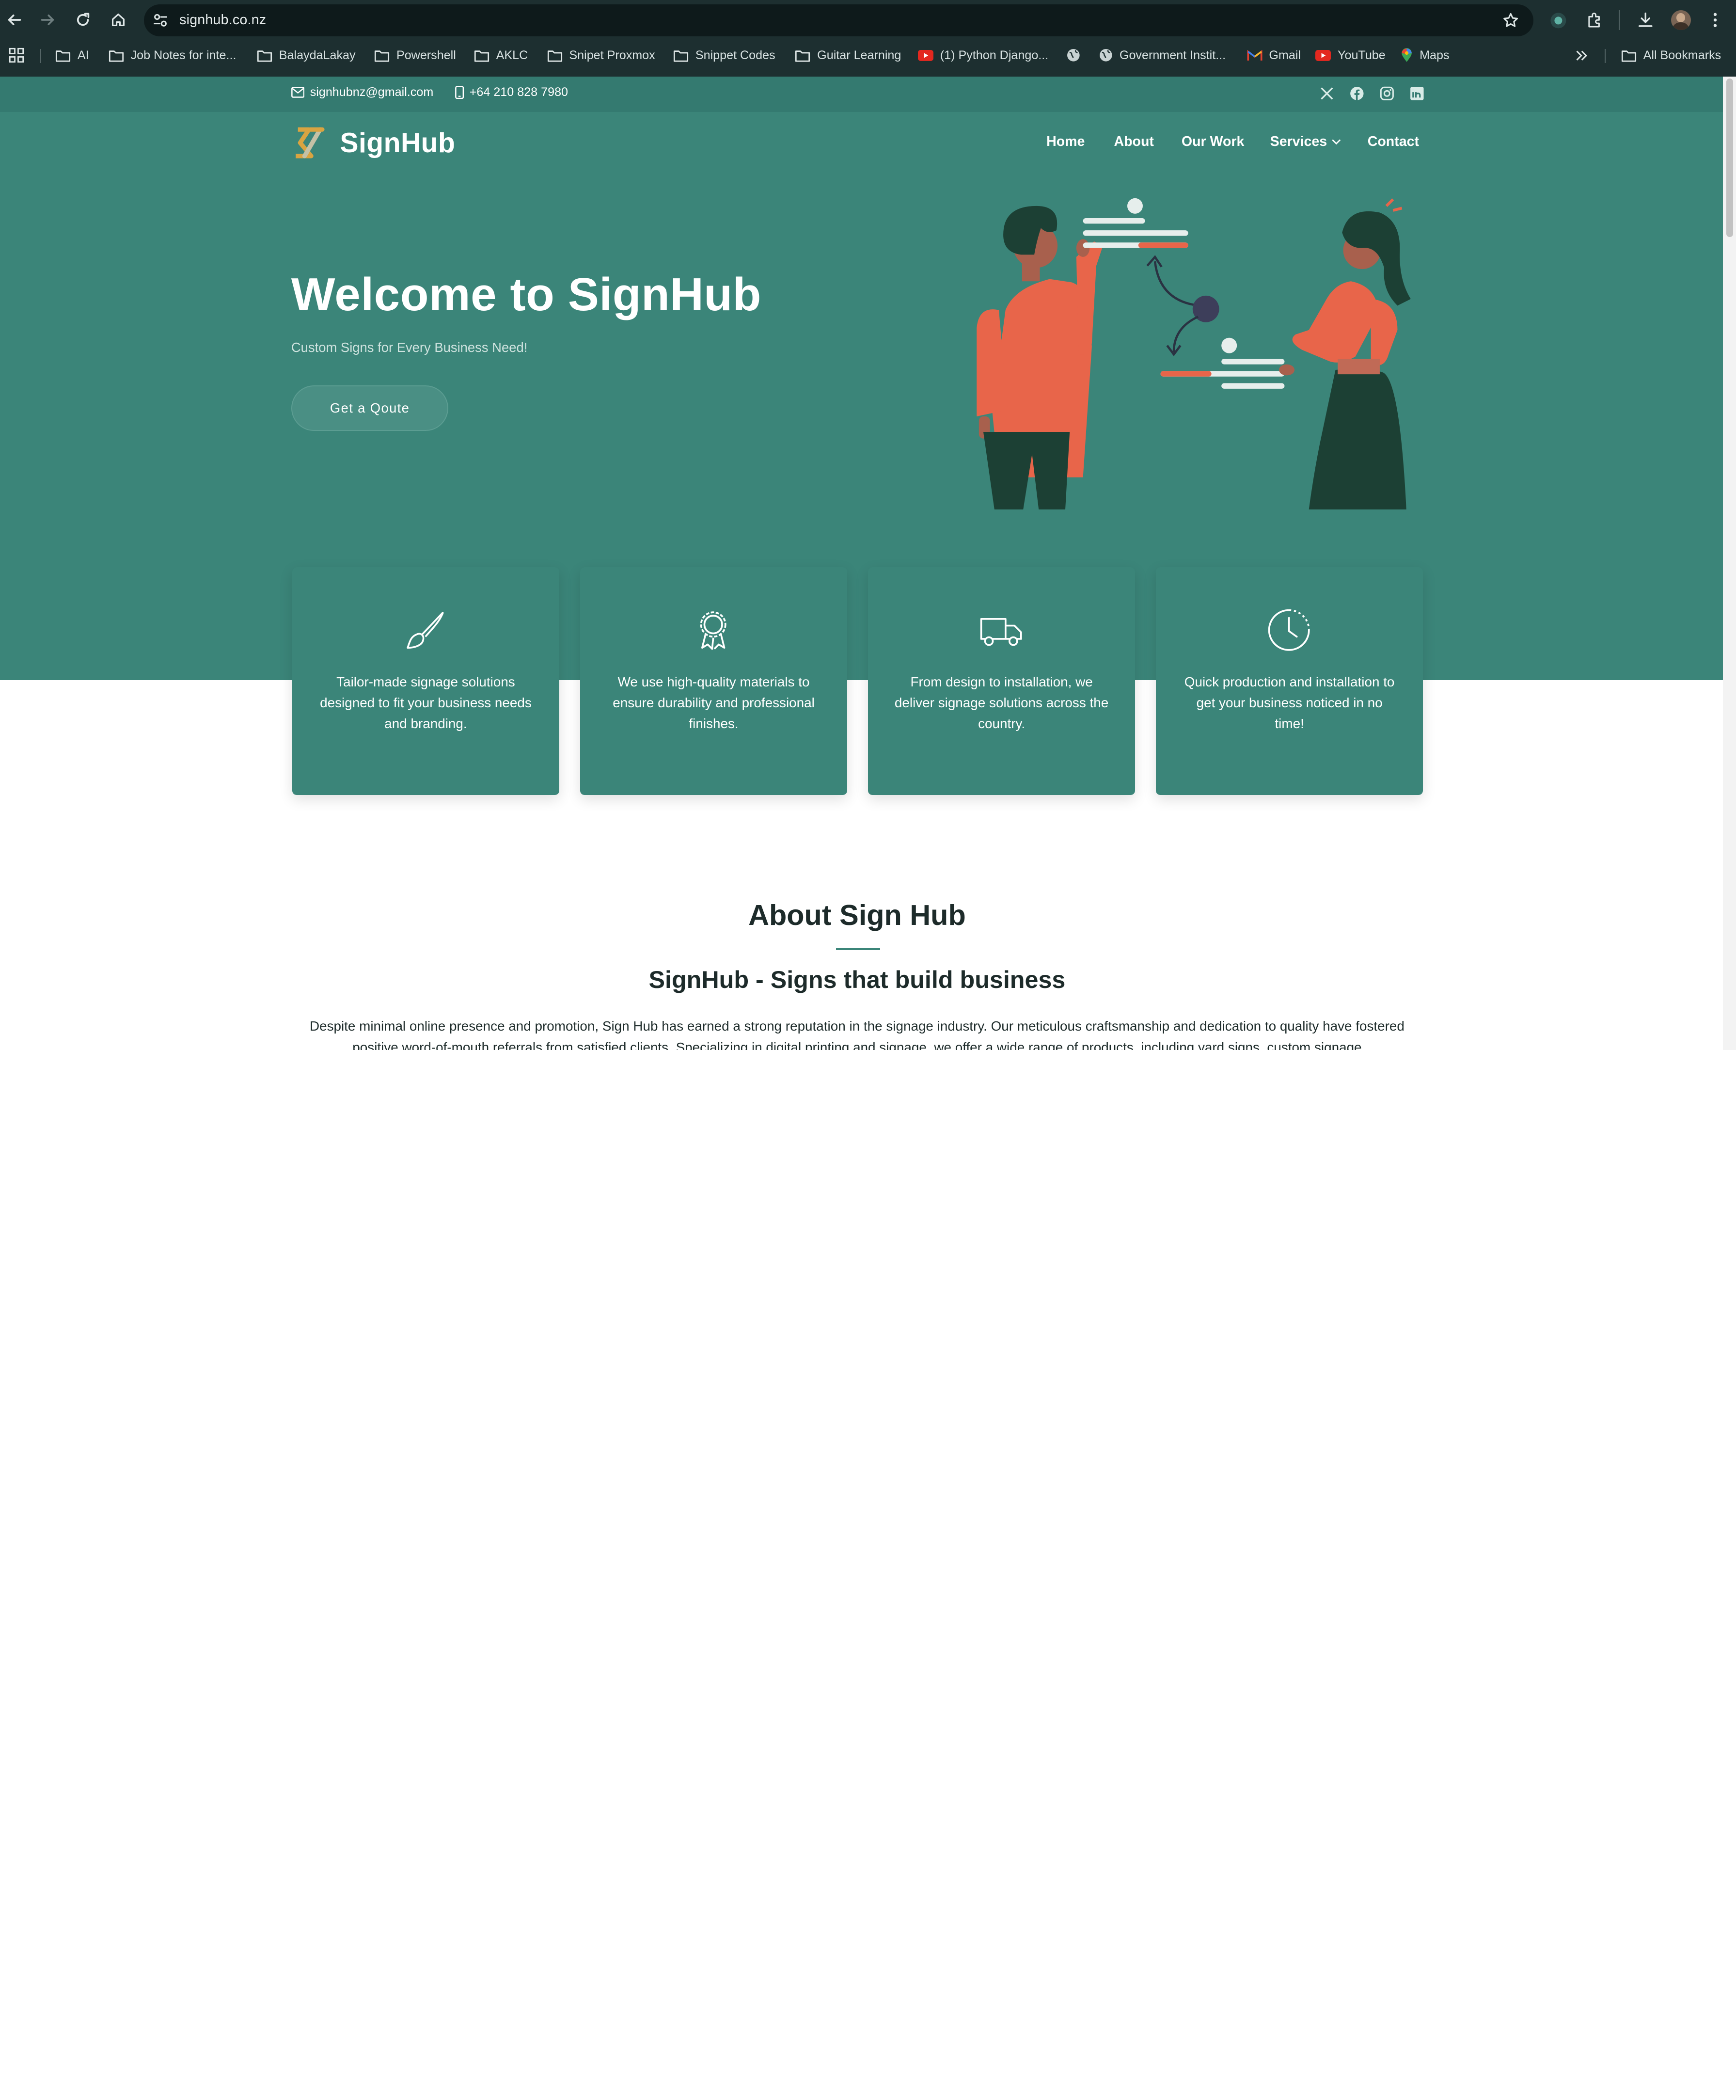 This screenshot has width=1736, height=2100. What do you see at coordinates (119, 20) in the screenshot?
I see `home-icon` at bounding box center [119, 20].